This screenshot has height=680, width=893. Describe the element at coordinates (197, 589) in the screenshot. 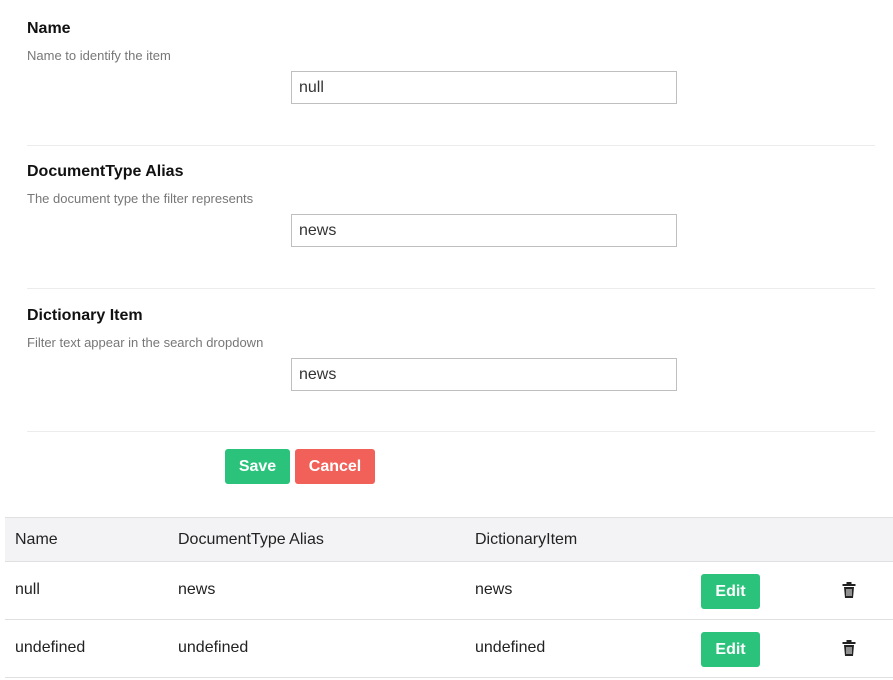

I see `cell-alias: news` at that location.